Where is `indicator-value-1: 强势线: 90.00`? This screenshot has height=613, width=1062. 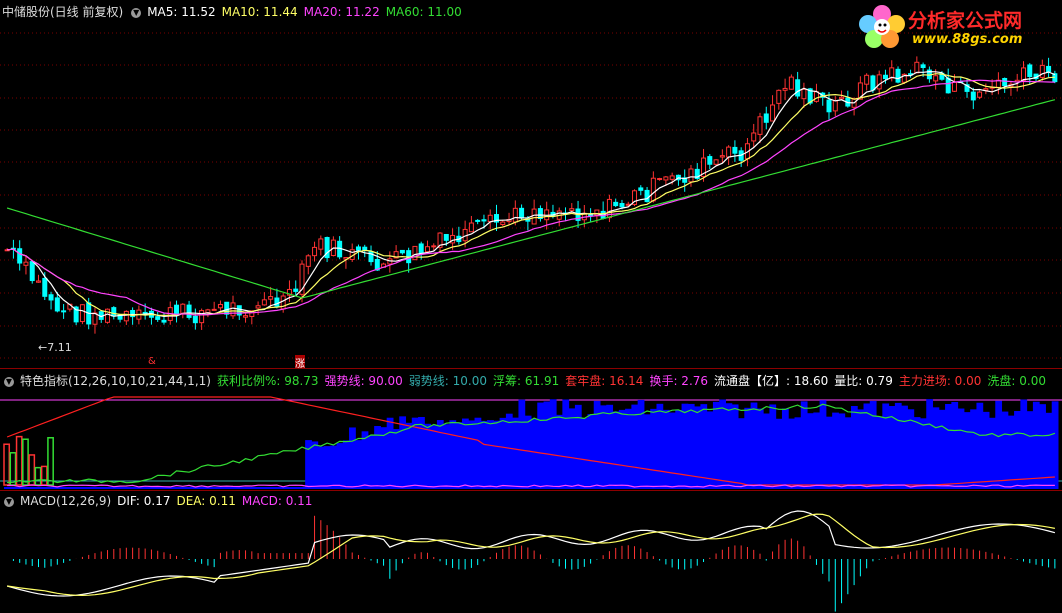
indicator-value-1: 强势线: 90.00 is located at coordinates (363, 381).